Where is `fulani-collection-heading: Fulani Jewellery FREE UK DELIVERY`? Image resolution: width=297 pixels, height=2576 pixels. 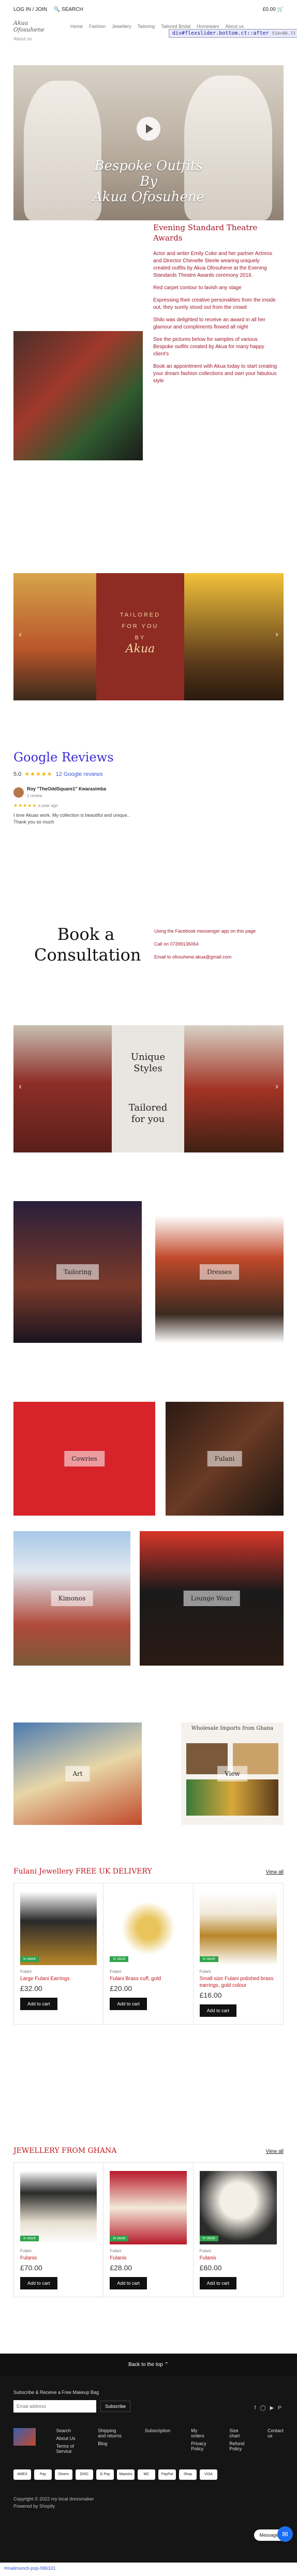
fulani-collection-heading: Fulani Jewellery FREE UK DELIVERY is located at coordinates (82, 1871).